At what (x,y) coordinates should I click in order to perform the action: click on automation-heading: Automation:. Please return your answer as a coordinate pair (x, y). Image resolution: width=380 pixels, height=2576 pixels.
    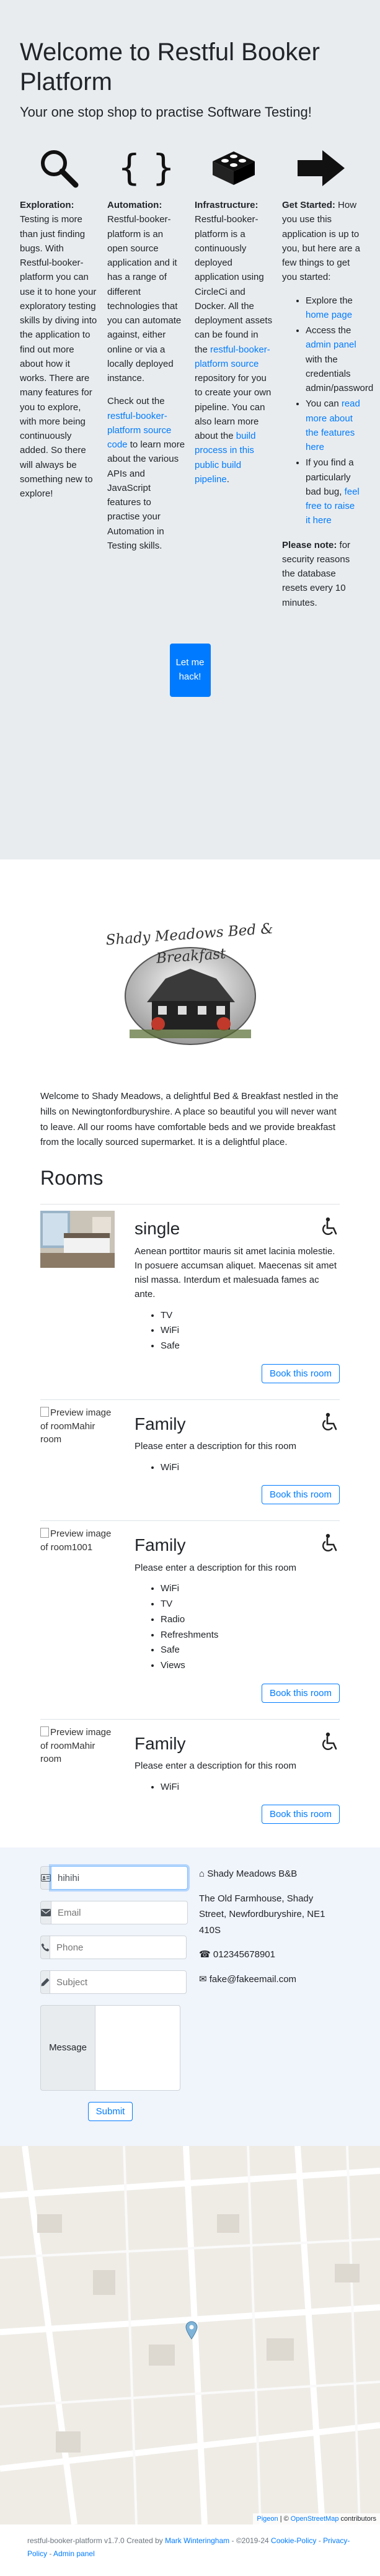
    Looking at the image, I should click on (134, 205).